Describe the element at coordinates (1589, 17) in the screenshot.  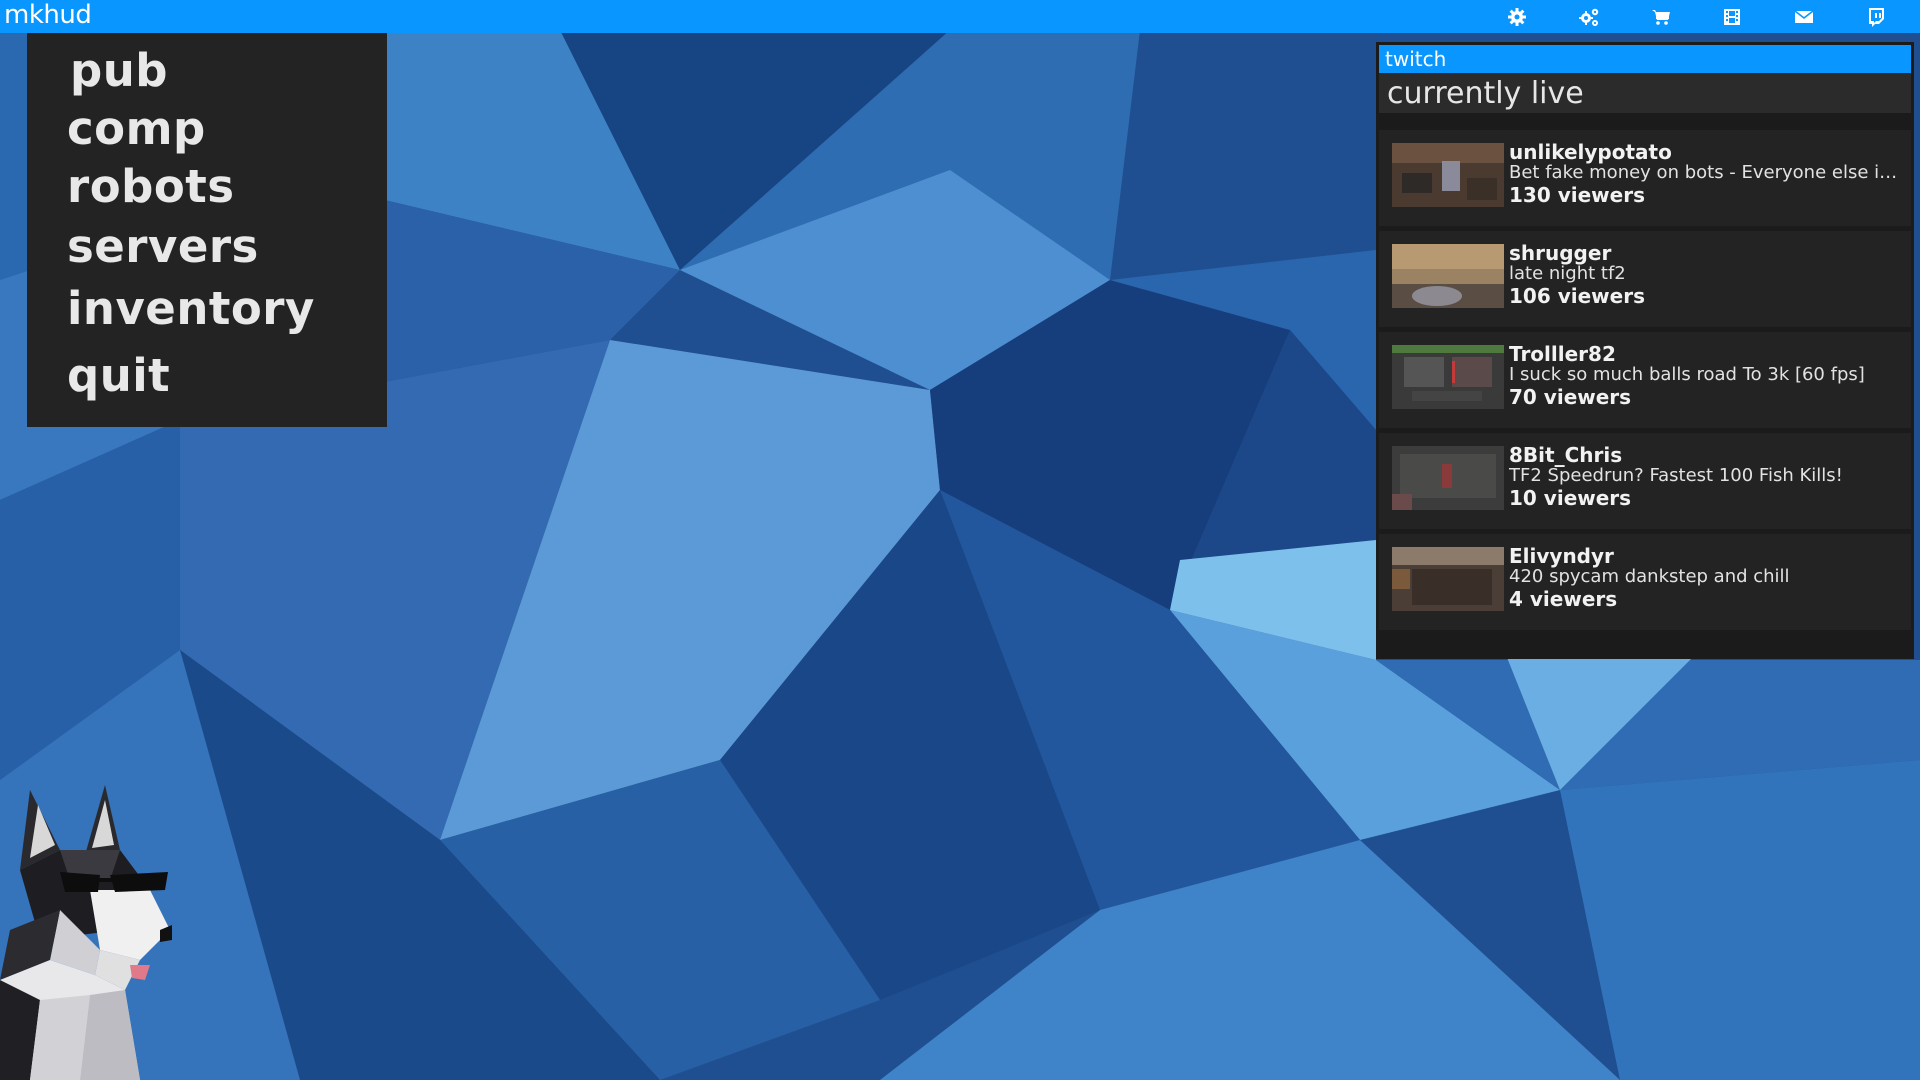
I see `gears-icon` at that location.